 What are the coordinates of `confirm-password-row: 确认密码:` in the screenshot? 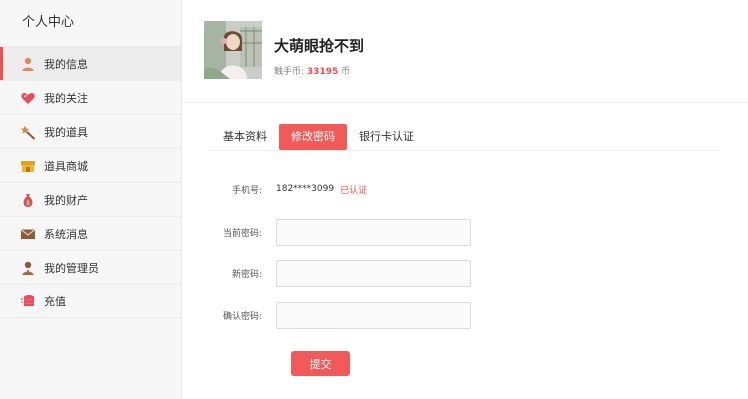 It's located at (465, 315).